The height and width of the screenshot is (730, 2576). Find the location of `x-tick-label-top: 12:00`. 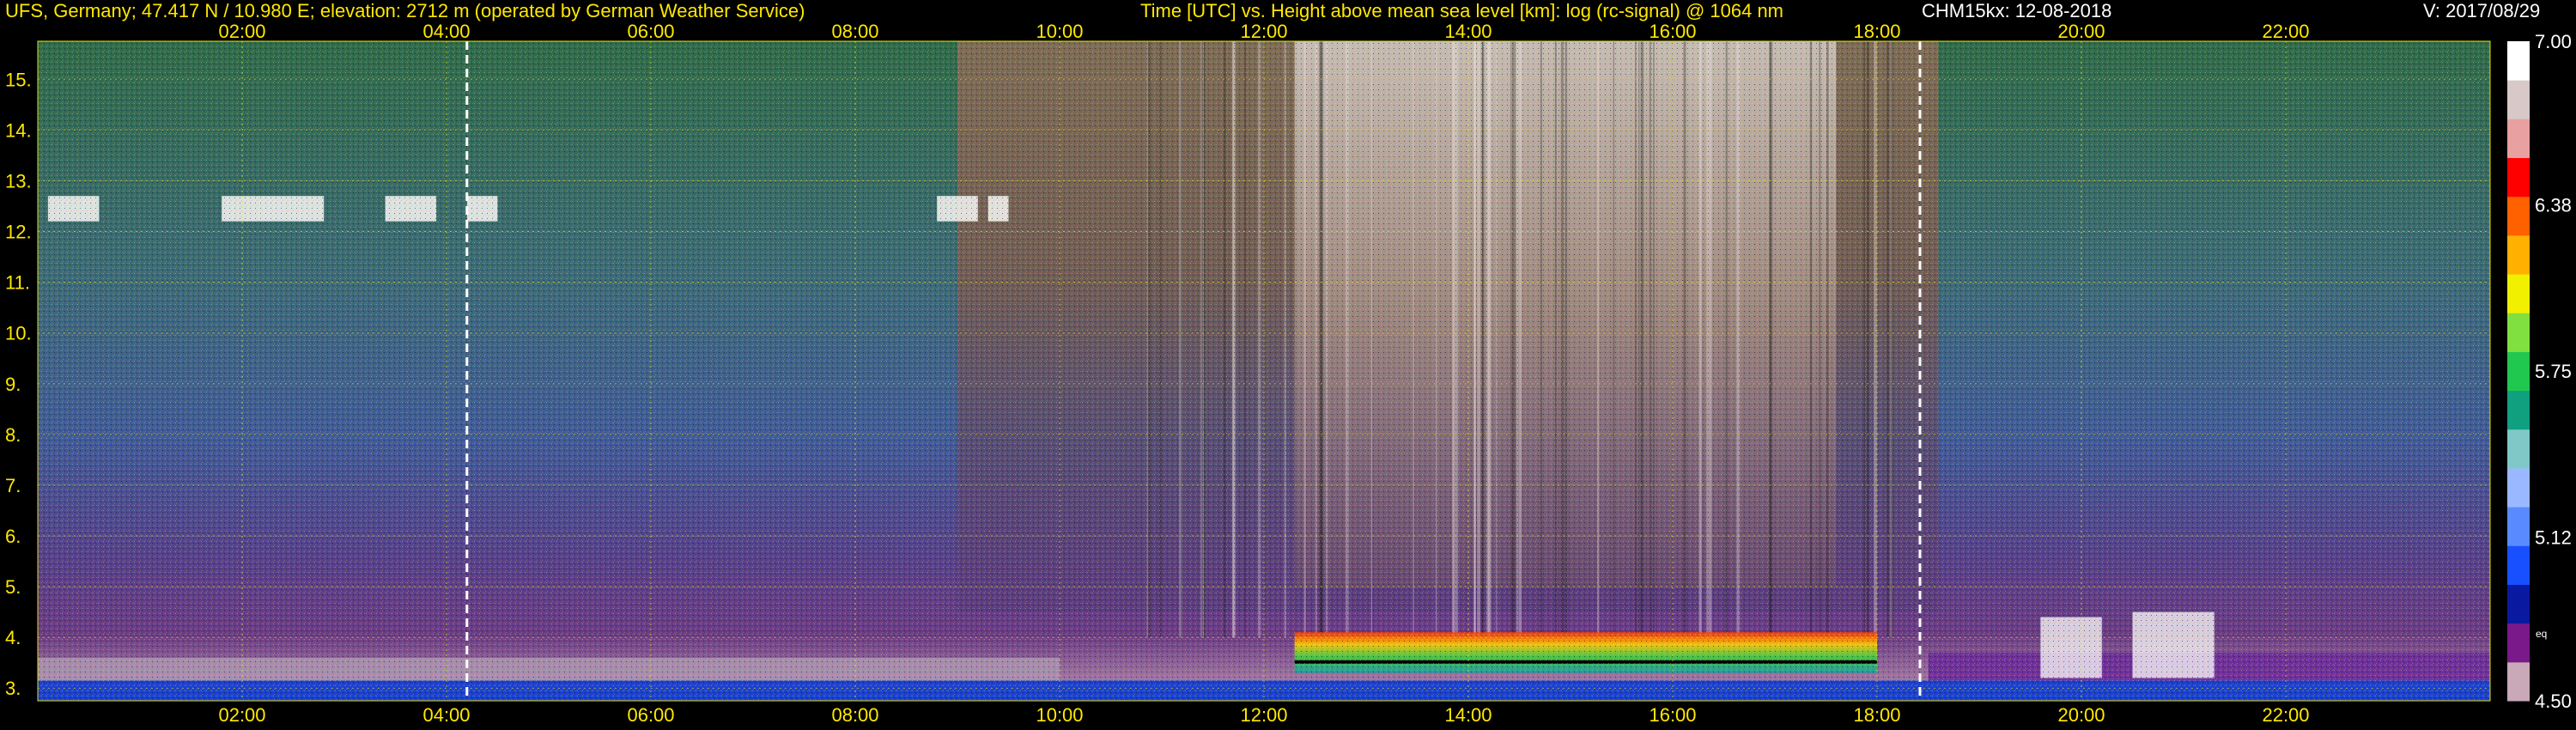

x-tick-label-top: 12:00 is located at coordinates (1263, 31).